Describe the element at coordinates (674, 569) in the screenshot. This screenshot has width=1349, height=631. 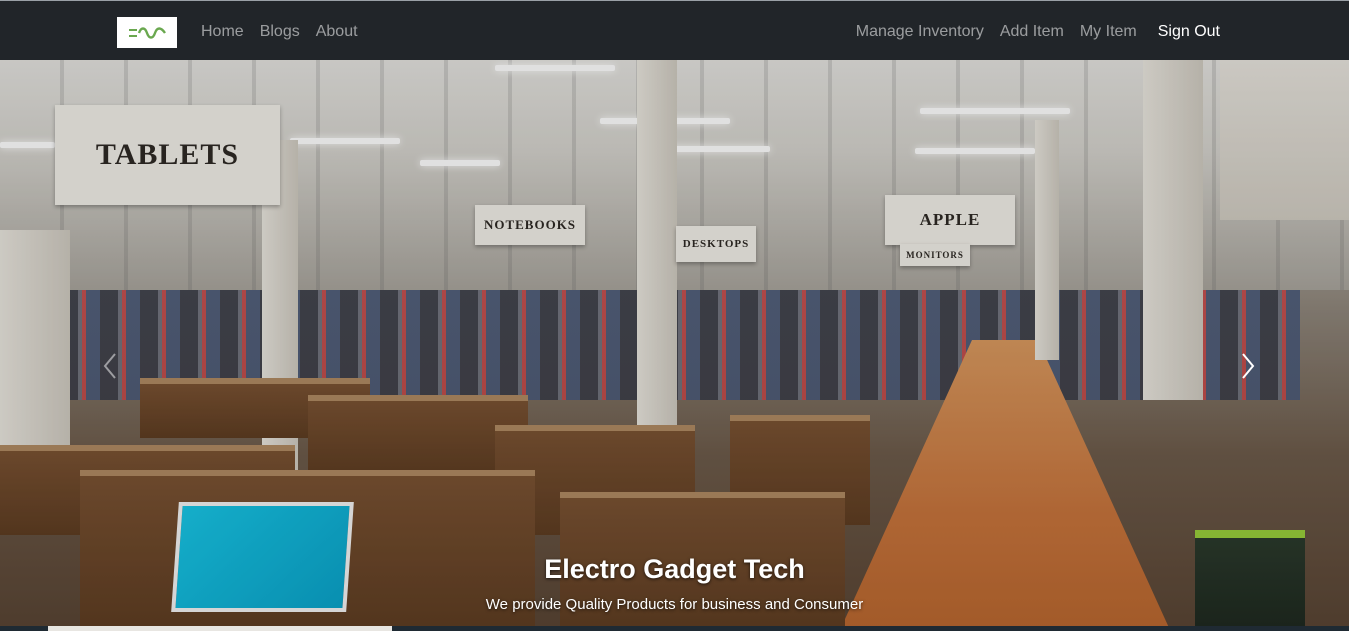
I see `carousel-caption-title: Electro Gadget Tech` at that location.